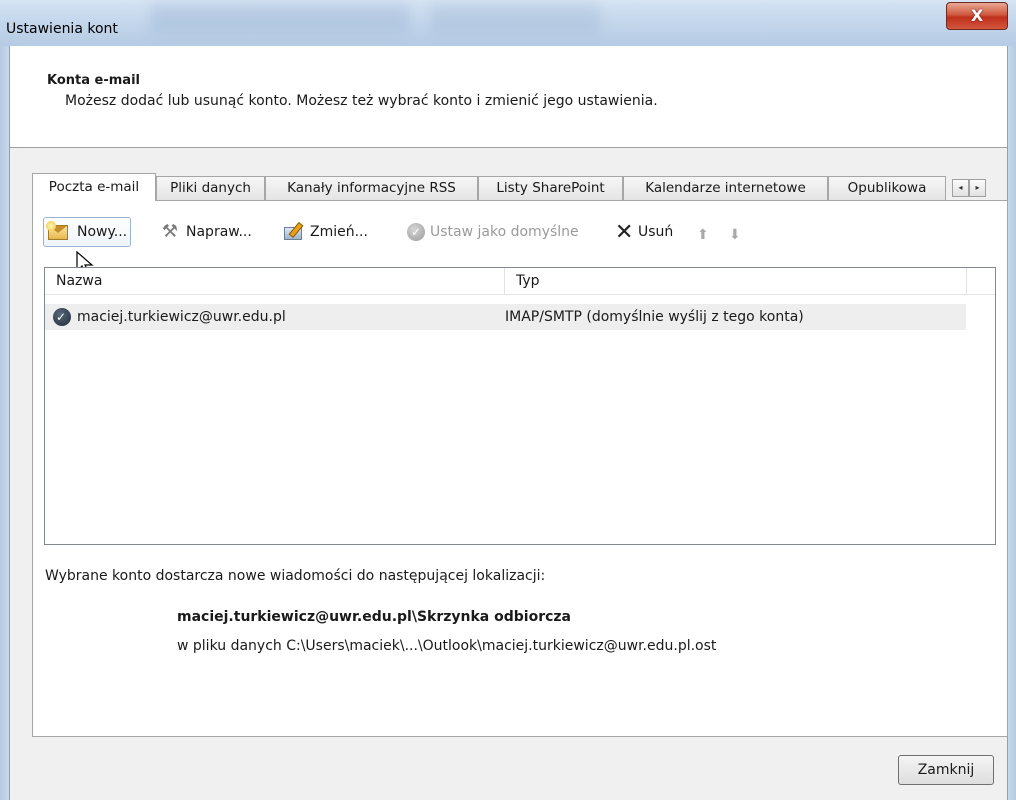  I want to click on column-header-type: Typ, so click(736, 281).